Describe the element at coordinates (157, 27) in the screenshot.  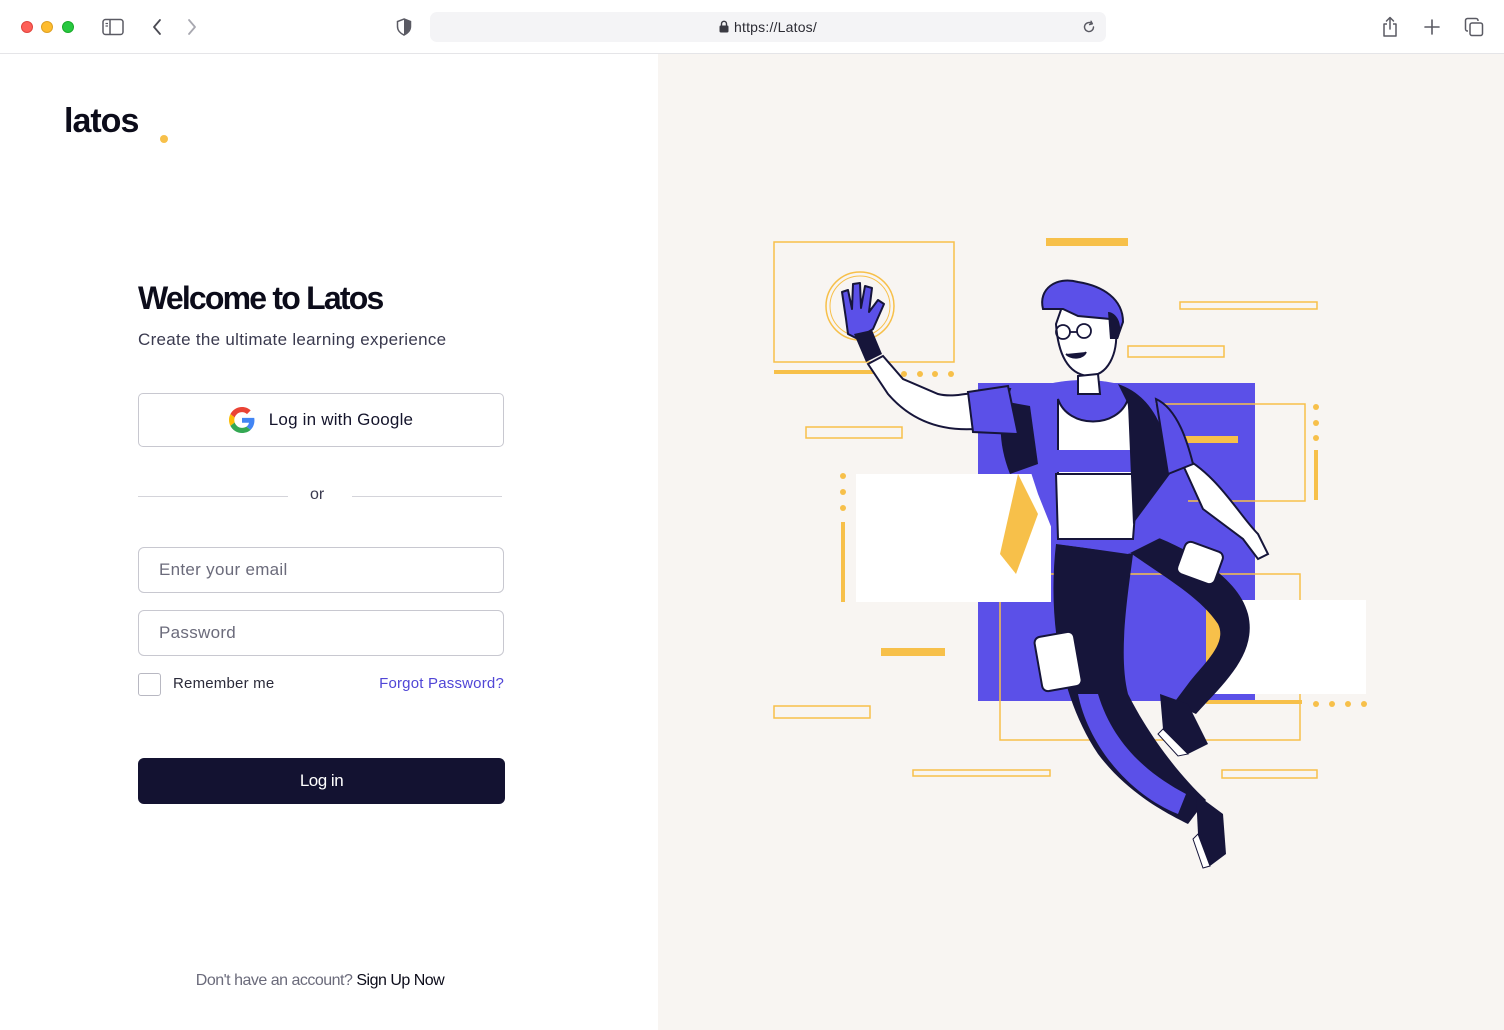
I see `back-icon` at that location.